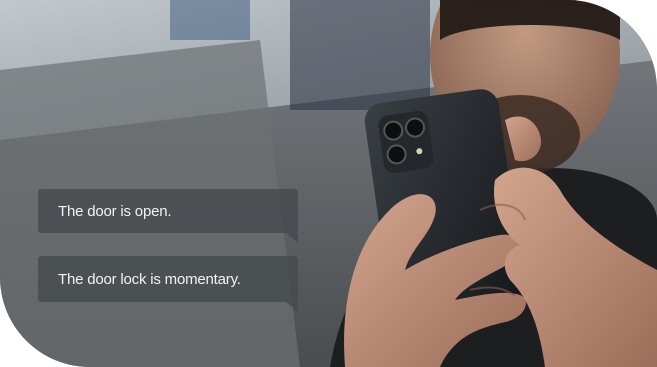  Describe the element at coordinates (149, 279) in the screenshot. I see `message-text: The door lock is momentary.` at that location.